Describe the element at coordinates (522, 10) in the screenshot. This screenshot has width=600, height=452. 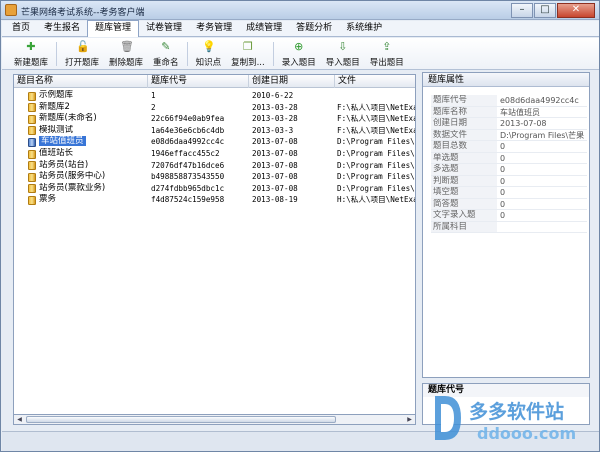
I see `minimize-button: –` at that location.